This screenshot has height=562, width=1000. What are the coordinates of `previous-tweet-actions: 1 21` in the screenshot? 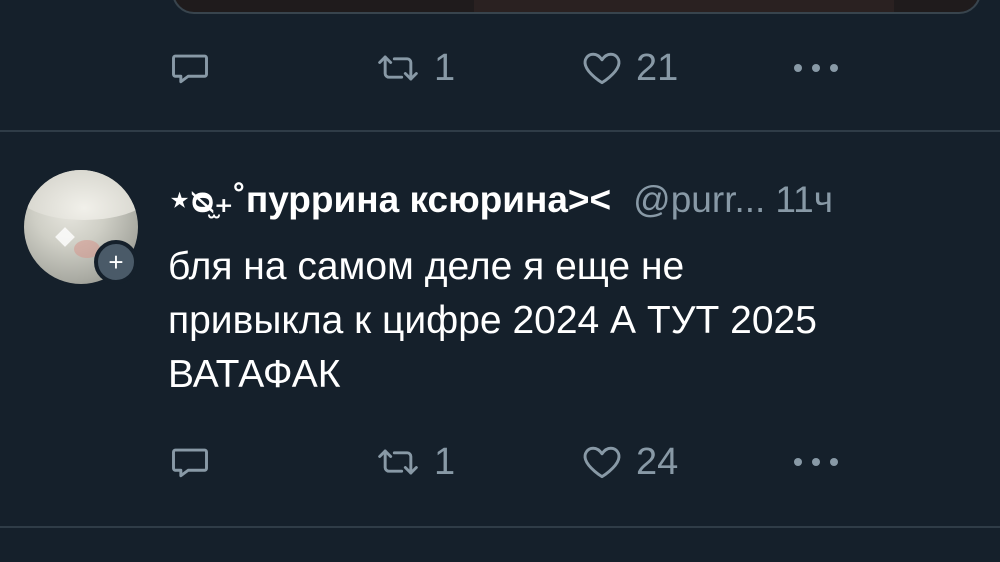 It's located at (500, 68).